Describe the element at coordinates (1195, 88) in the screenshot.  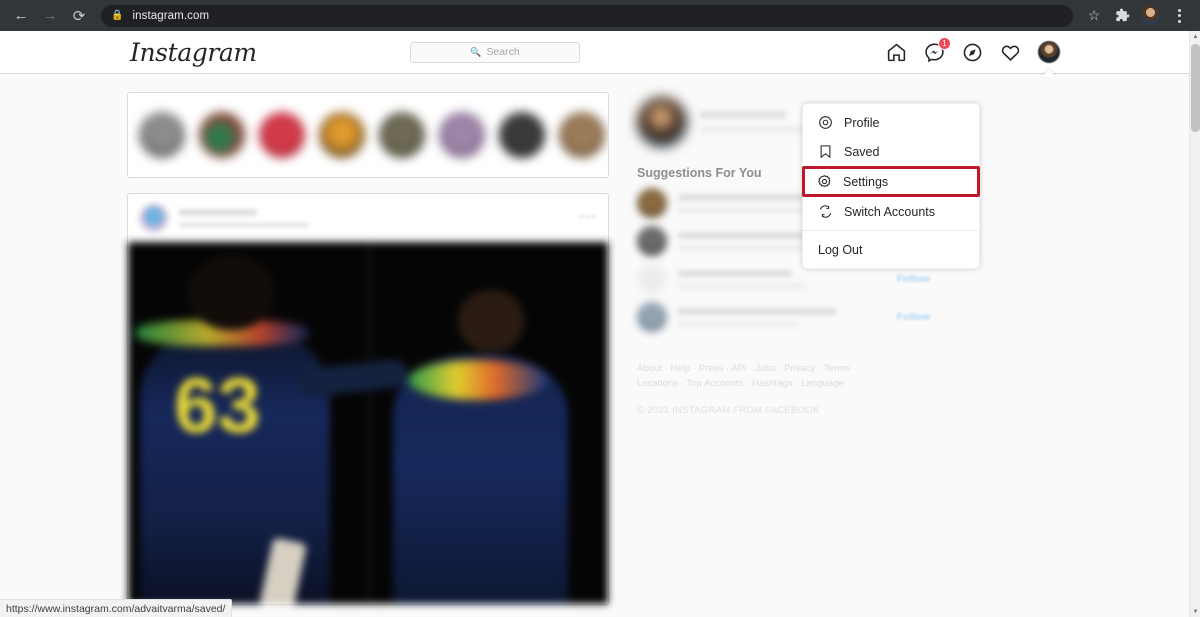
I see `scrollbar-thumb` at that location.